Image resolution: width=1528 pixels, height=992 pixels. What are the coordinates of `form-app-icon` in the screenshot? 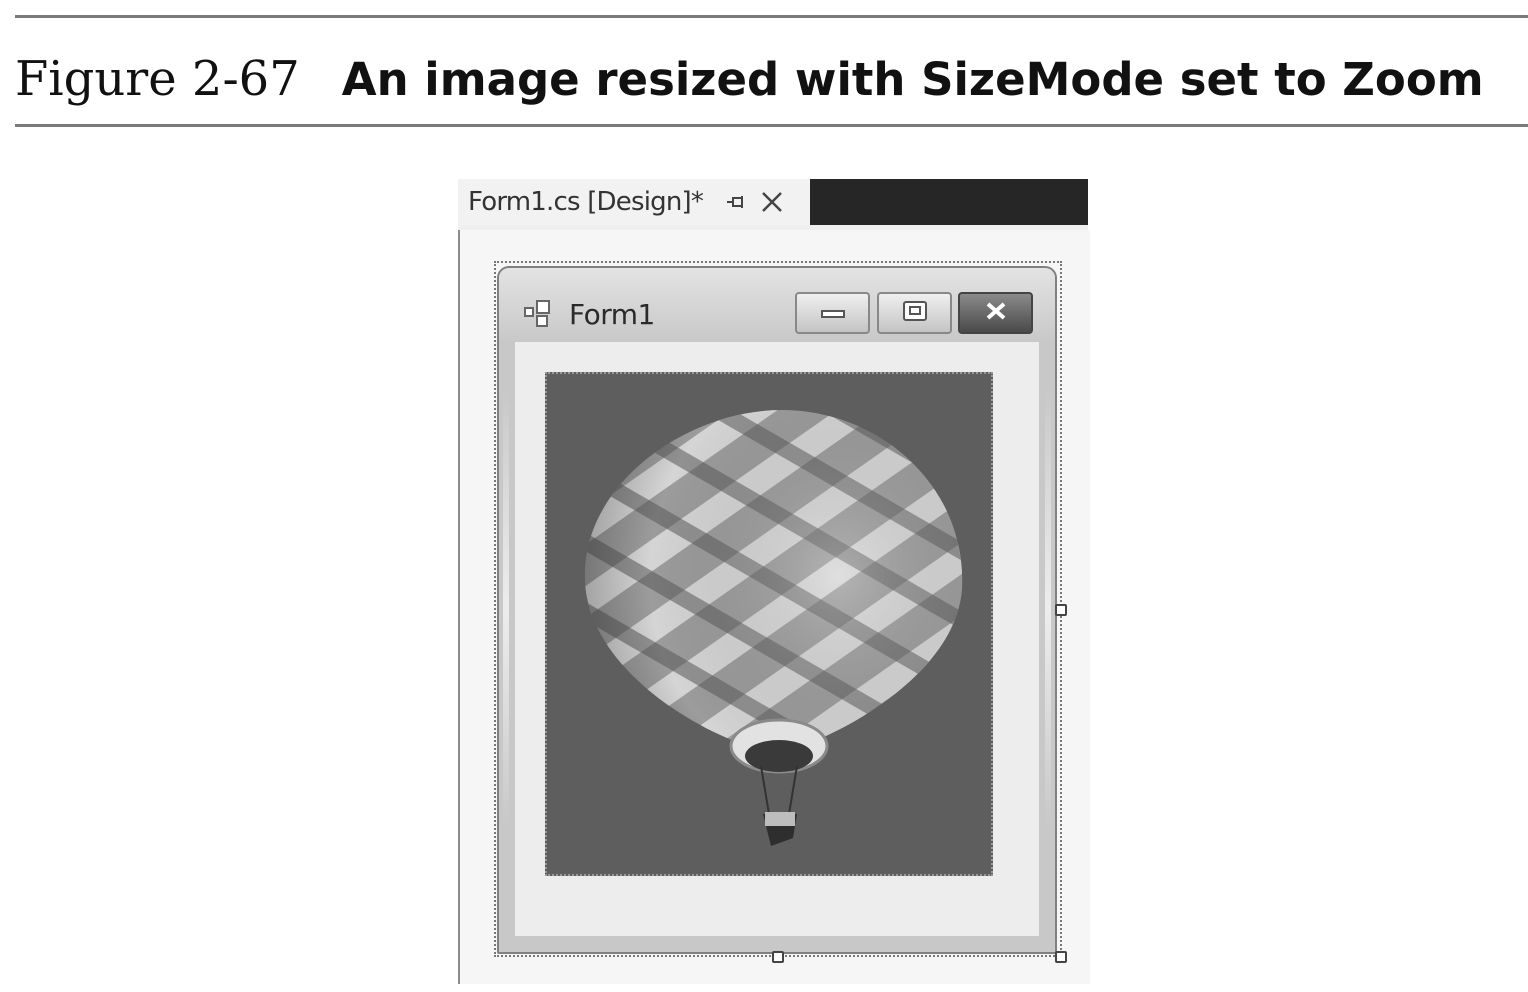 It's located at (538, 314).